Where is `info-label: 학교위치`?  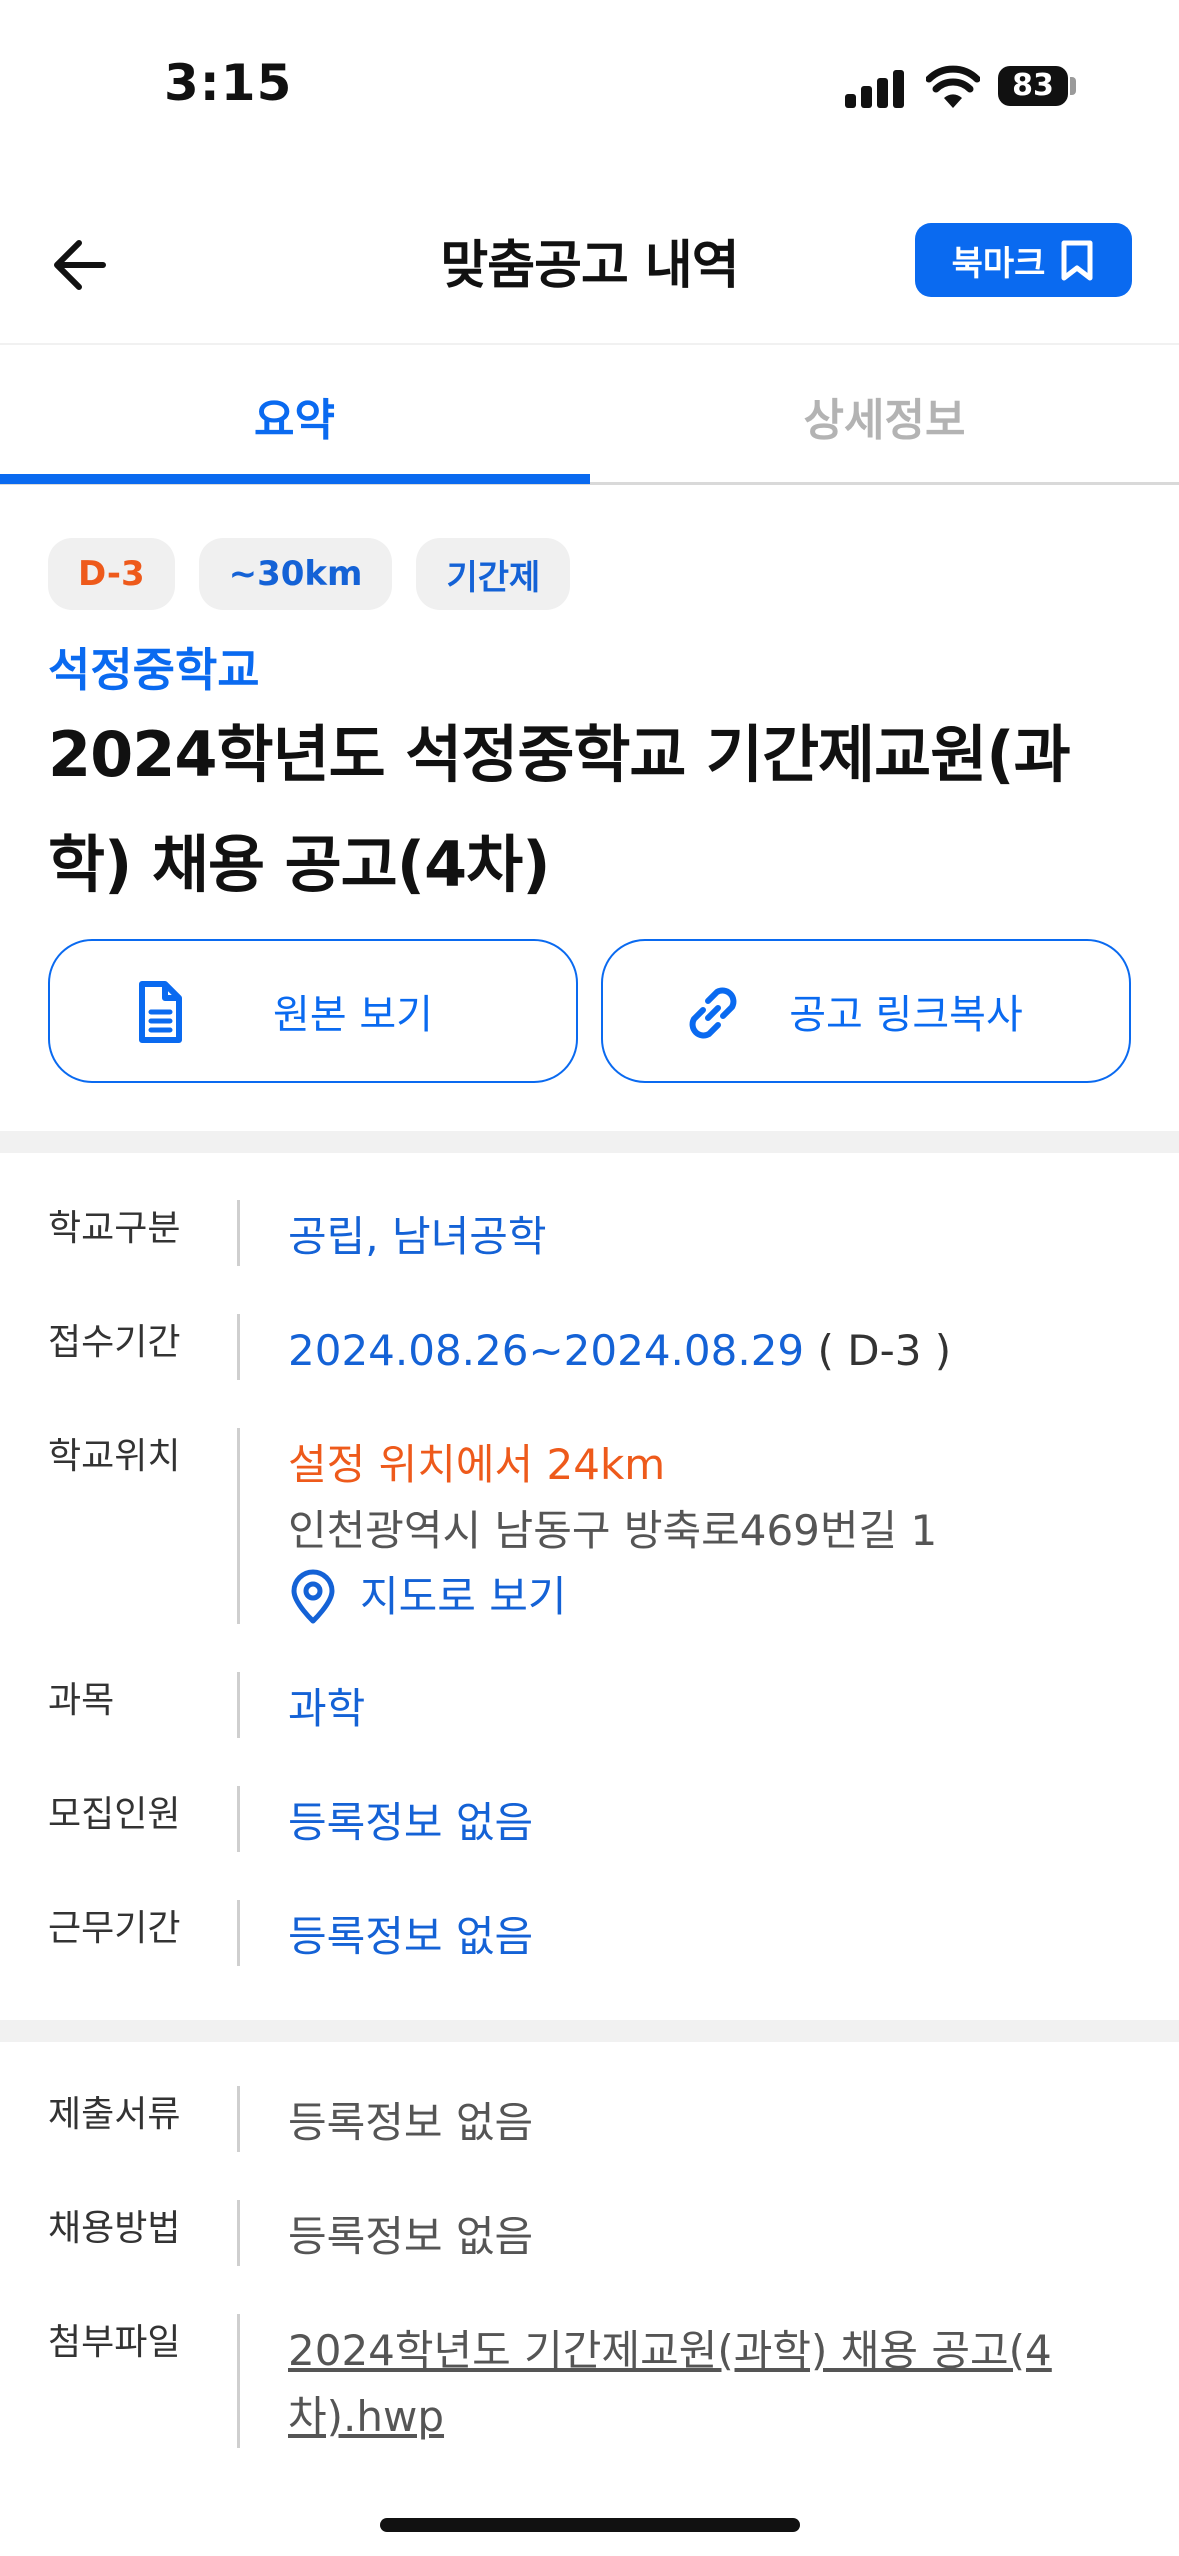 info-label: 학교위치 is located at coordinates (114, 1456).